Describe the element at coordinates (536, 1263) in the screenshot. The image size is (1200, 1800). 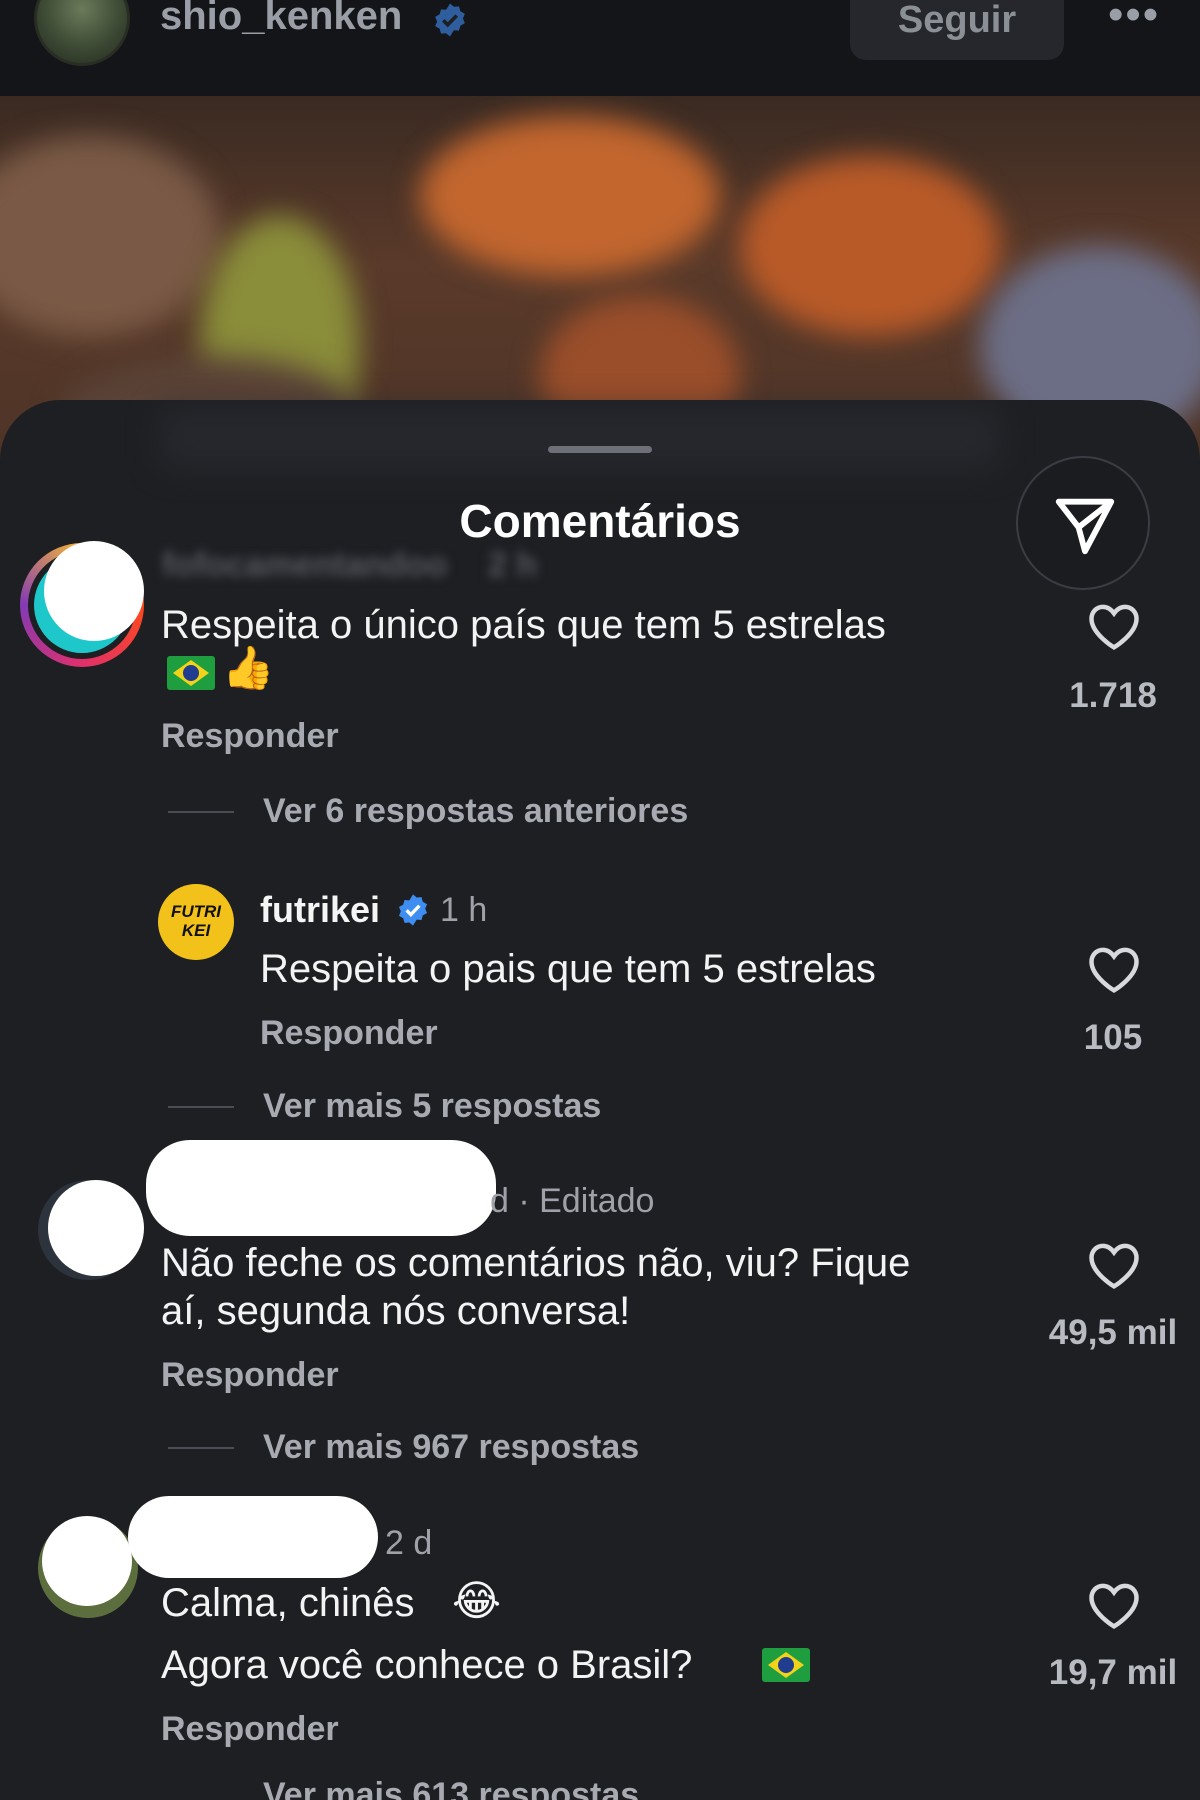
I see `comment-text: Não feche os comentários não, viu? Fique` at that location.